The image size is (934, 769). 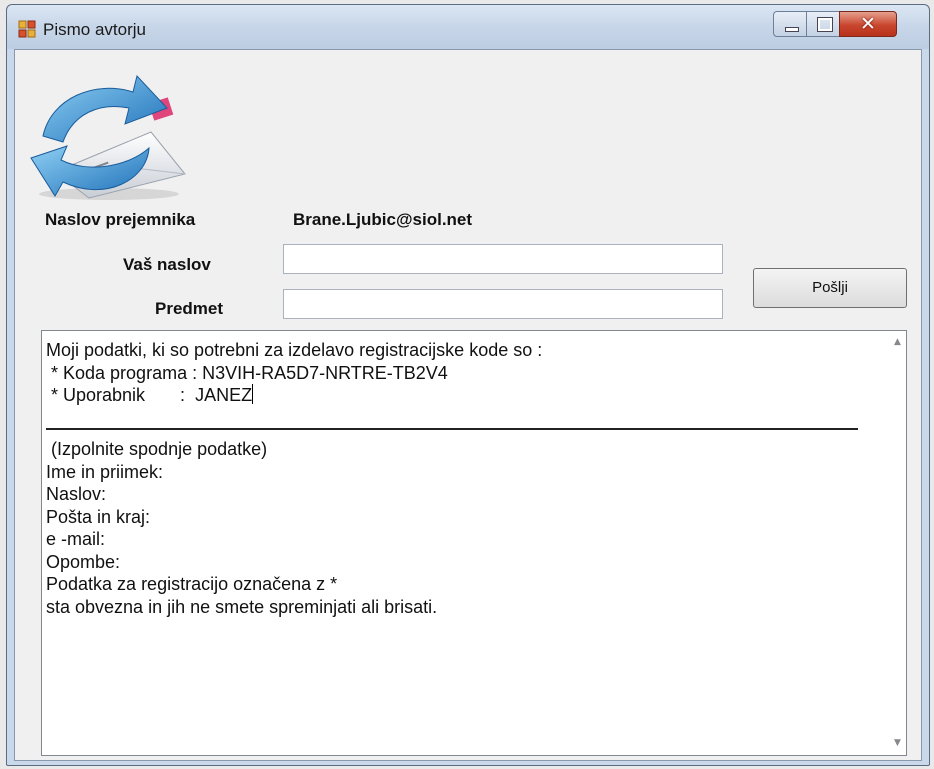 What do you see at coordinates (167, 264) in the screenshot?
I see `your-address-label: Vaš naslov` at bounding box center [167, 264].